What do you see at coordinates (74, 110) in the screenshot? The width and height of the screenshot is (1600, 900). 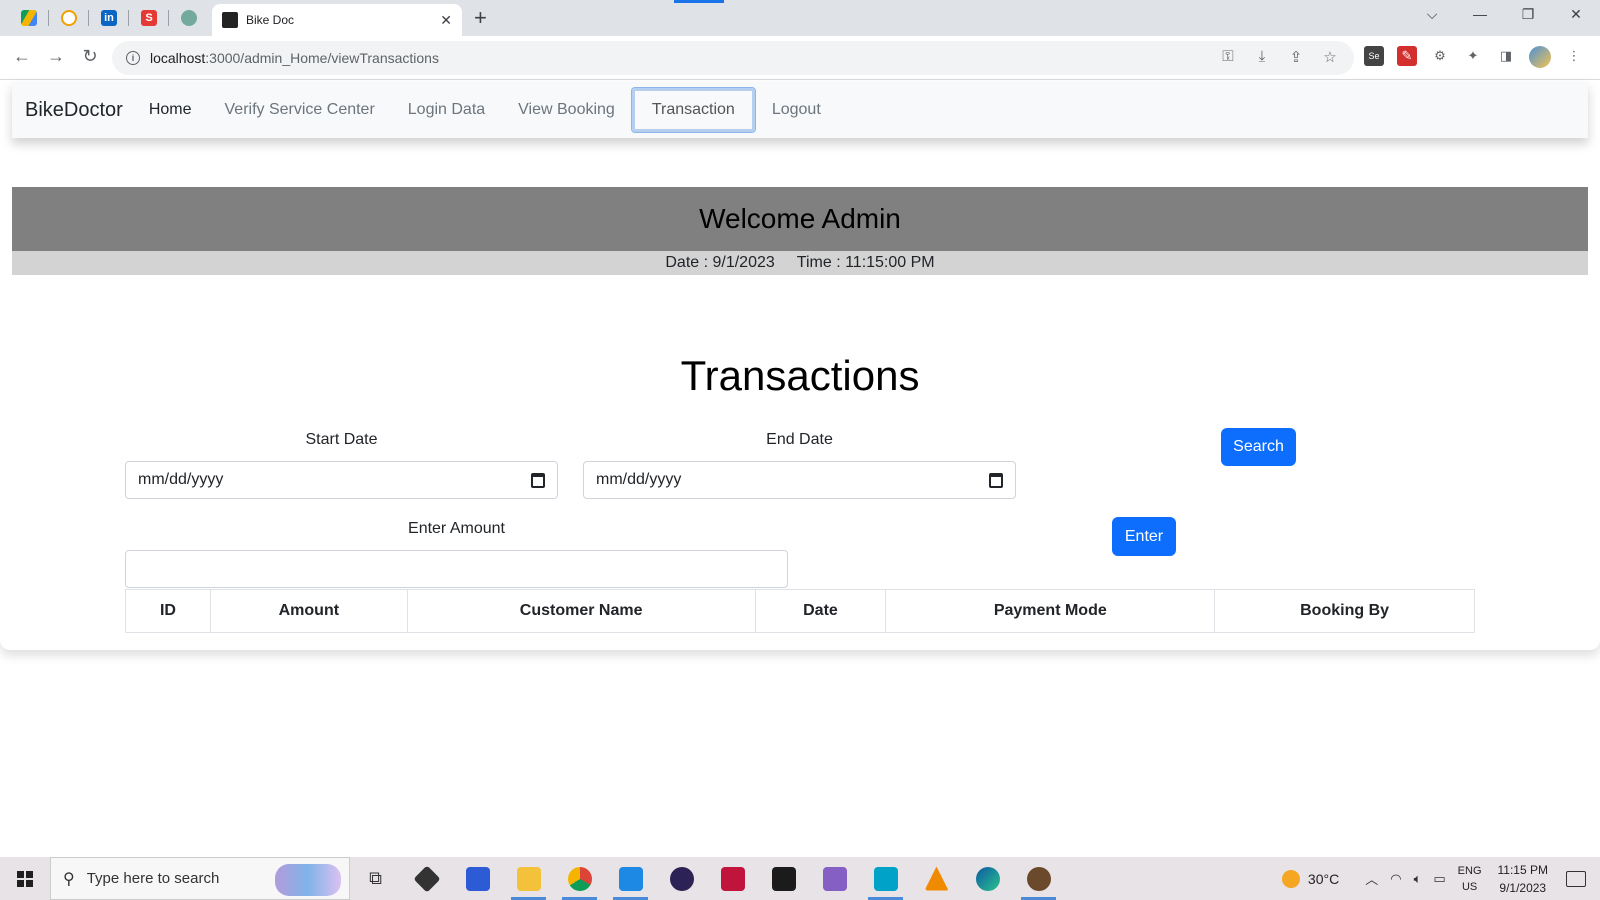 I see `navbar-brand: BikeDoctor` at bounding box center [74, 110].